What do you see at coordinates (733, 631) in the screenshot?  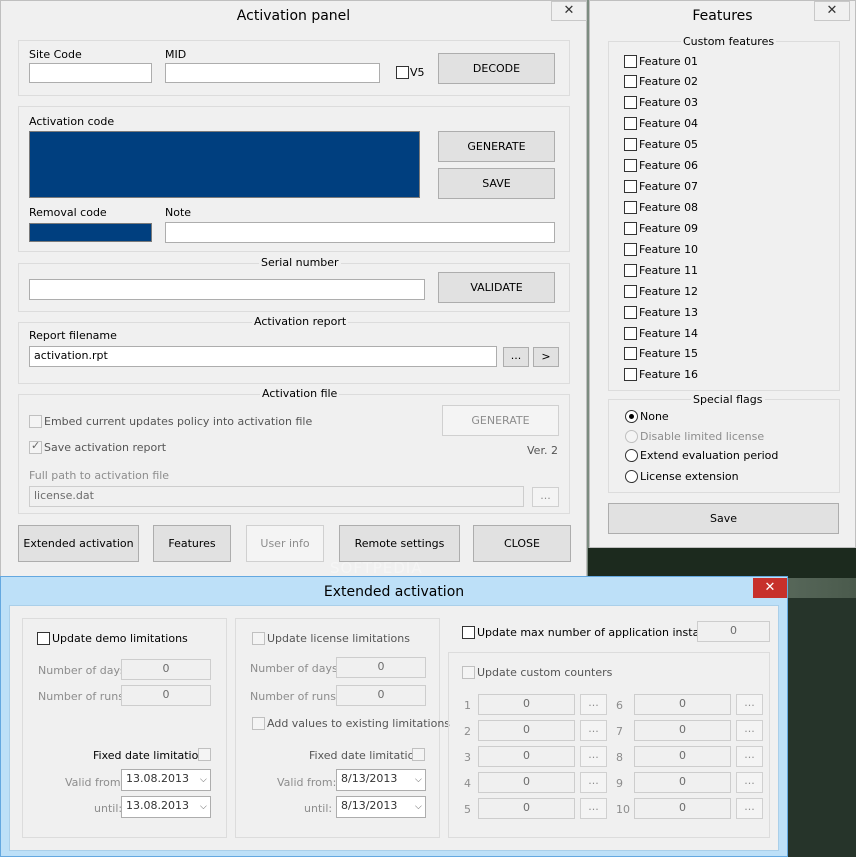 I see `max-instances-input: 0` at bounding box center [733, 631].